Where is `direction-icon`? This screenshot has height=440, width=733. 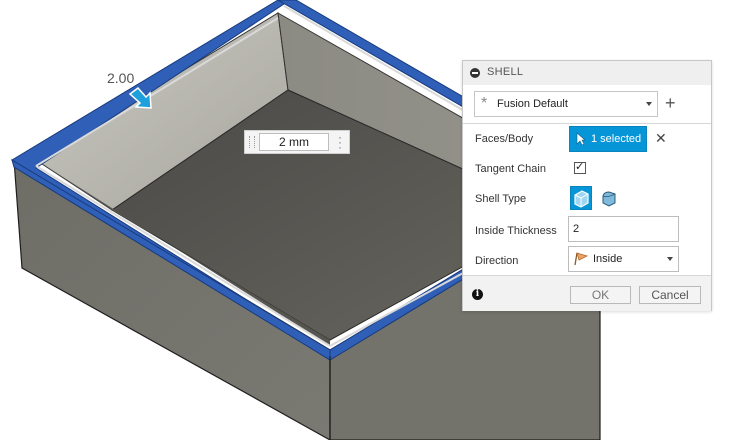
direction-icon is located at coordinates (581, 259).